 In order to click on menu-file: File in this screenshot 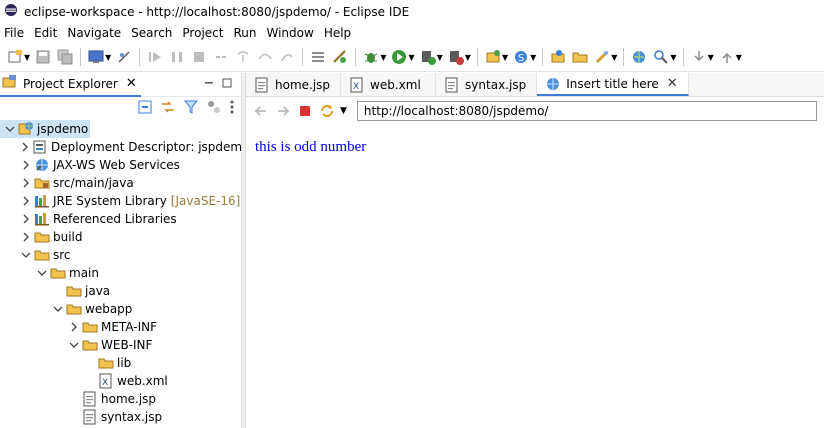, I will do `click(14, 33)`.